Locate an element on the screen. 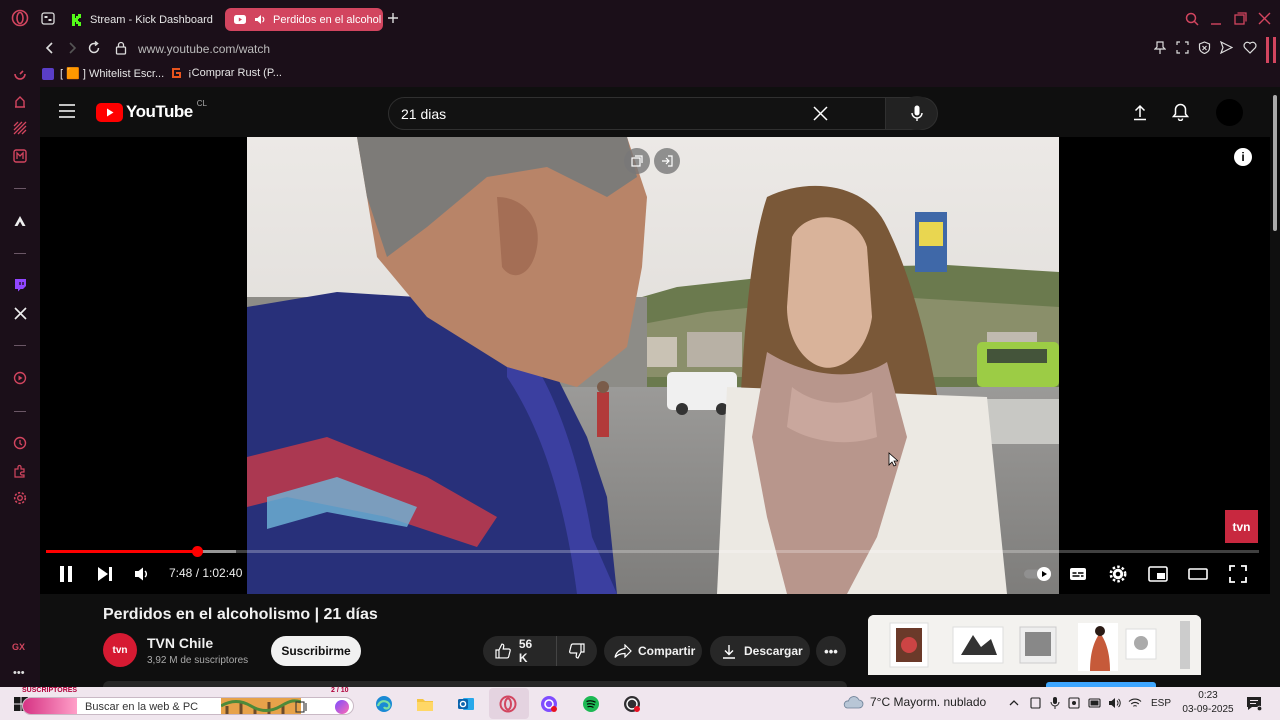 The height and width of the screenshot is (720, 1280). channel-avatar: tvn is located at coordinates (120, 650).